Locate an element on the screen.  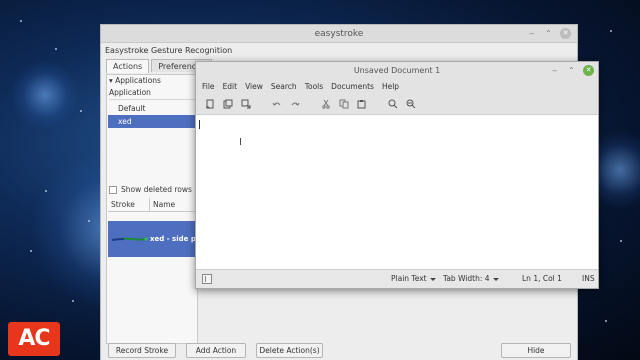
tab-width-selector: Tab Width: 4 is located at coordinates (471, 279).